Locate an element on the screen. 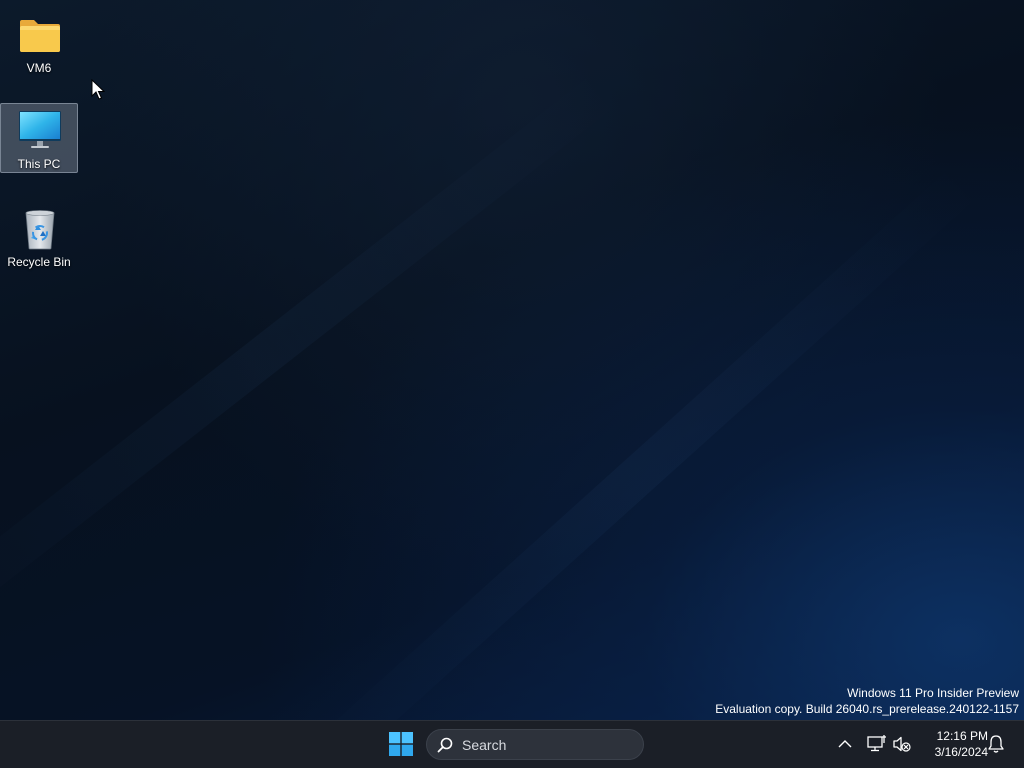 The width and height of the screenshot is (1024, 768). desktop-icon-recycle-bin: Recycle Bin is located at coordinates (39, 236).